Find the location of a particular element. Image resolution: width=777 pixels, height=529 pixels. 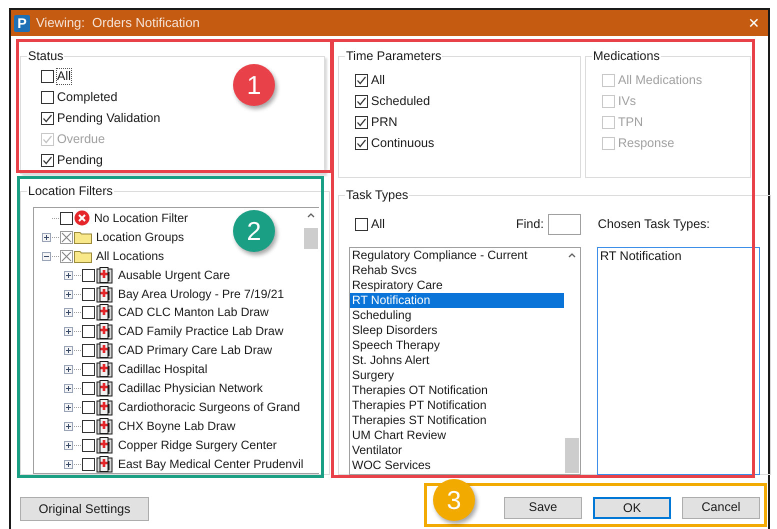

tree-item: All Locations is located at coordinates (130, 256).